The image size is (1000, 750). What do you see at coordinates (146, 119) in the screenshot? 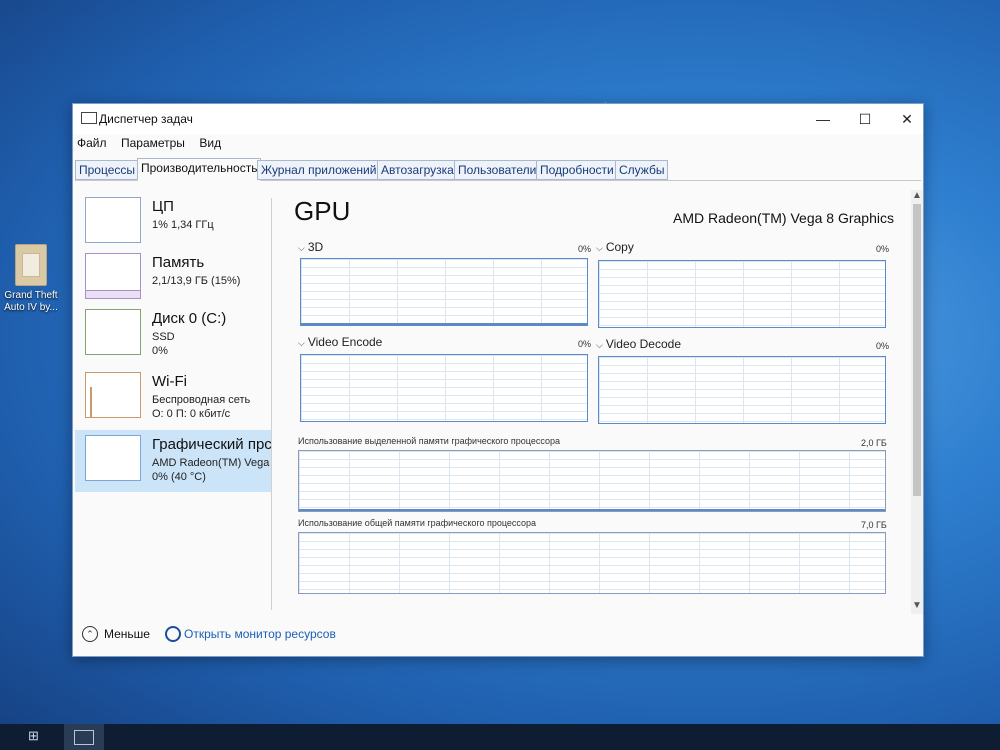
I see `window-title: Диспетчер задач` at bounding box center [146, 119].